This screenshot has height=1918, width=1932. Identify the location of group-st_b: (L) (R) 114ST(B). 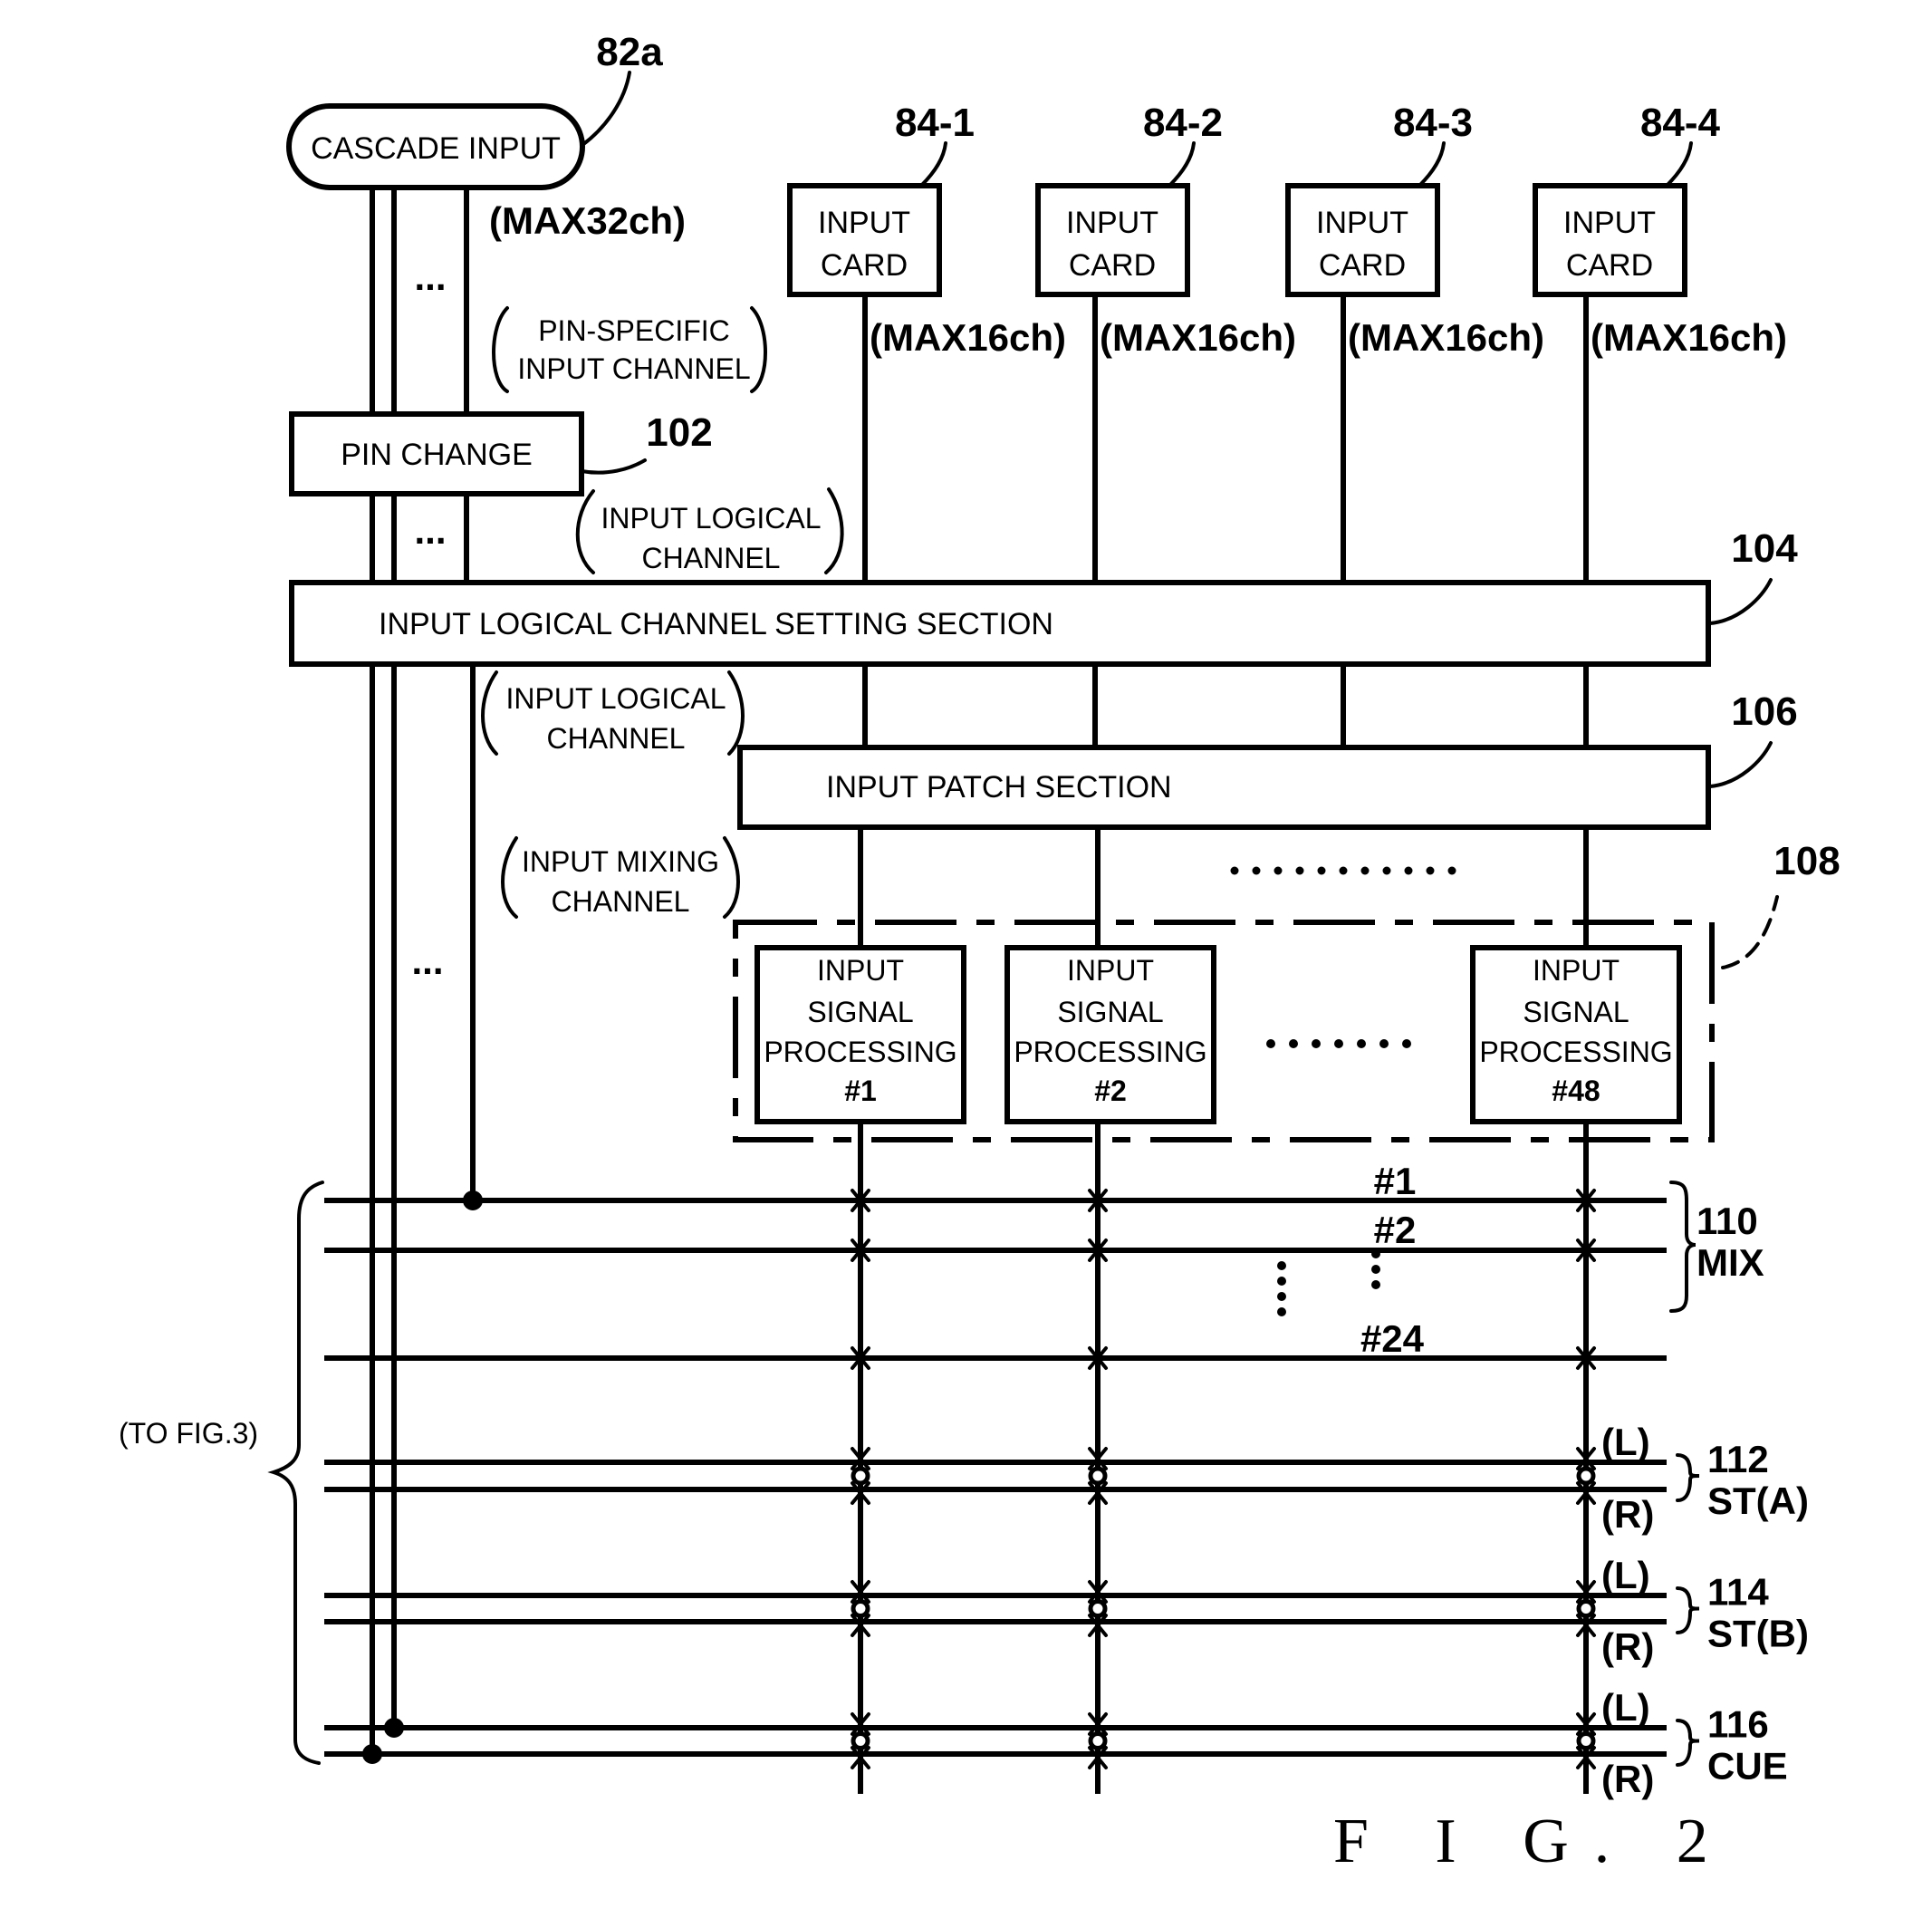
(1705, 1611).